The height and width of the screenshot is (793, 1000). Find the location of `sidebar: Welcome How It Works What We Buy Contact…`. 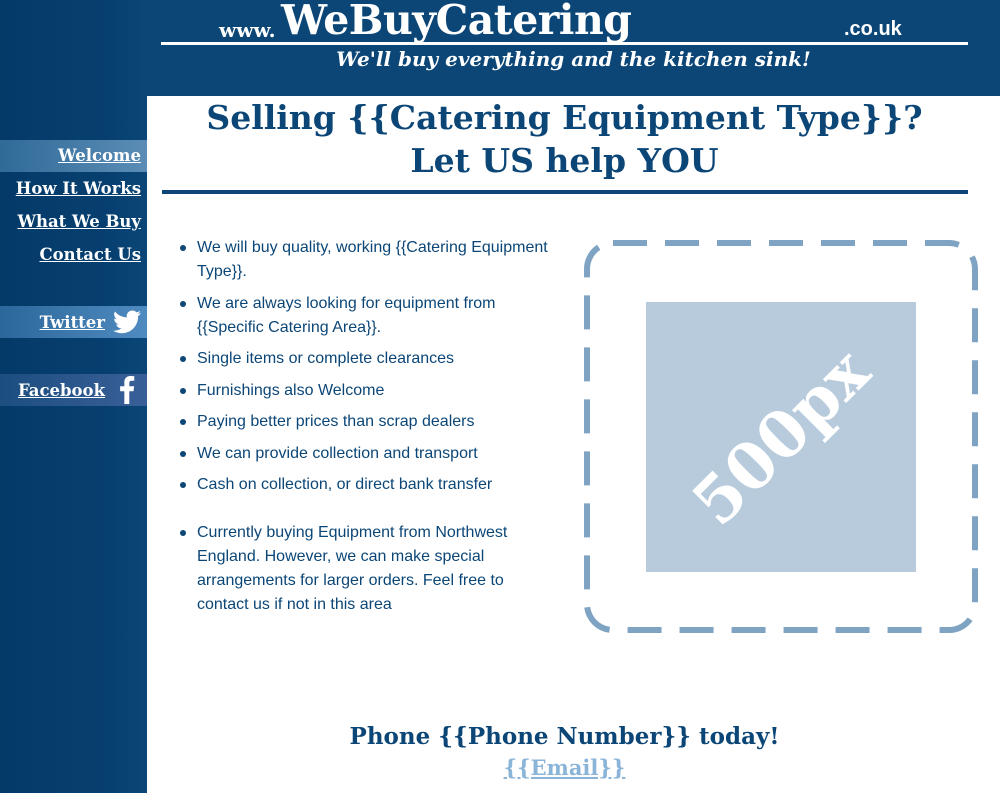

sidebar: Welcome How It Works What We Buy Contact… is located at coordinates (73, 396).